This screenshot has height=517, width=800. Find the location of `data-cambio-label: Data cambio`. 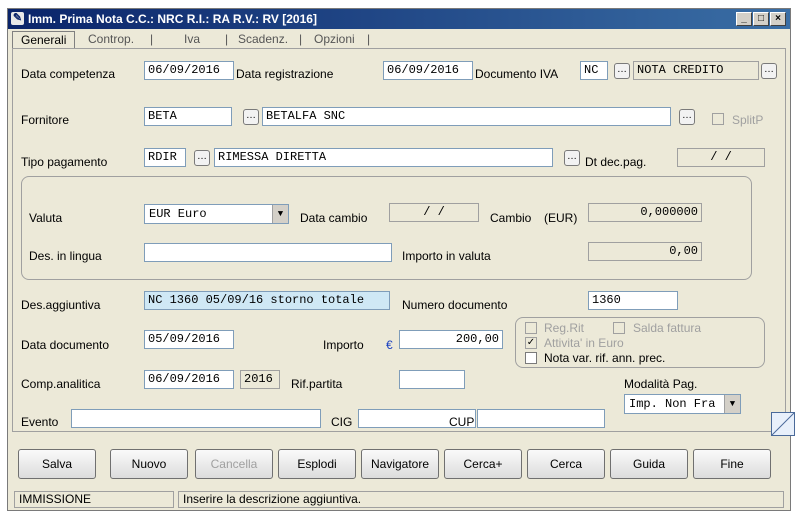

data-cambio-label: Data cambio is located at coordinates (334, 218).